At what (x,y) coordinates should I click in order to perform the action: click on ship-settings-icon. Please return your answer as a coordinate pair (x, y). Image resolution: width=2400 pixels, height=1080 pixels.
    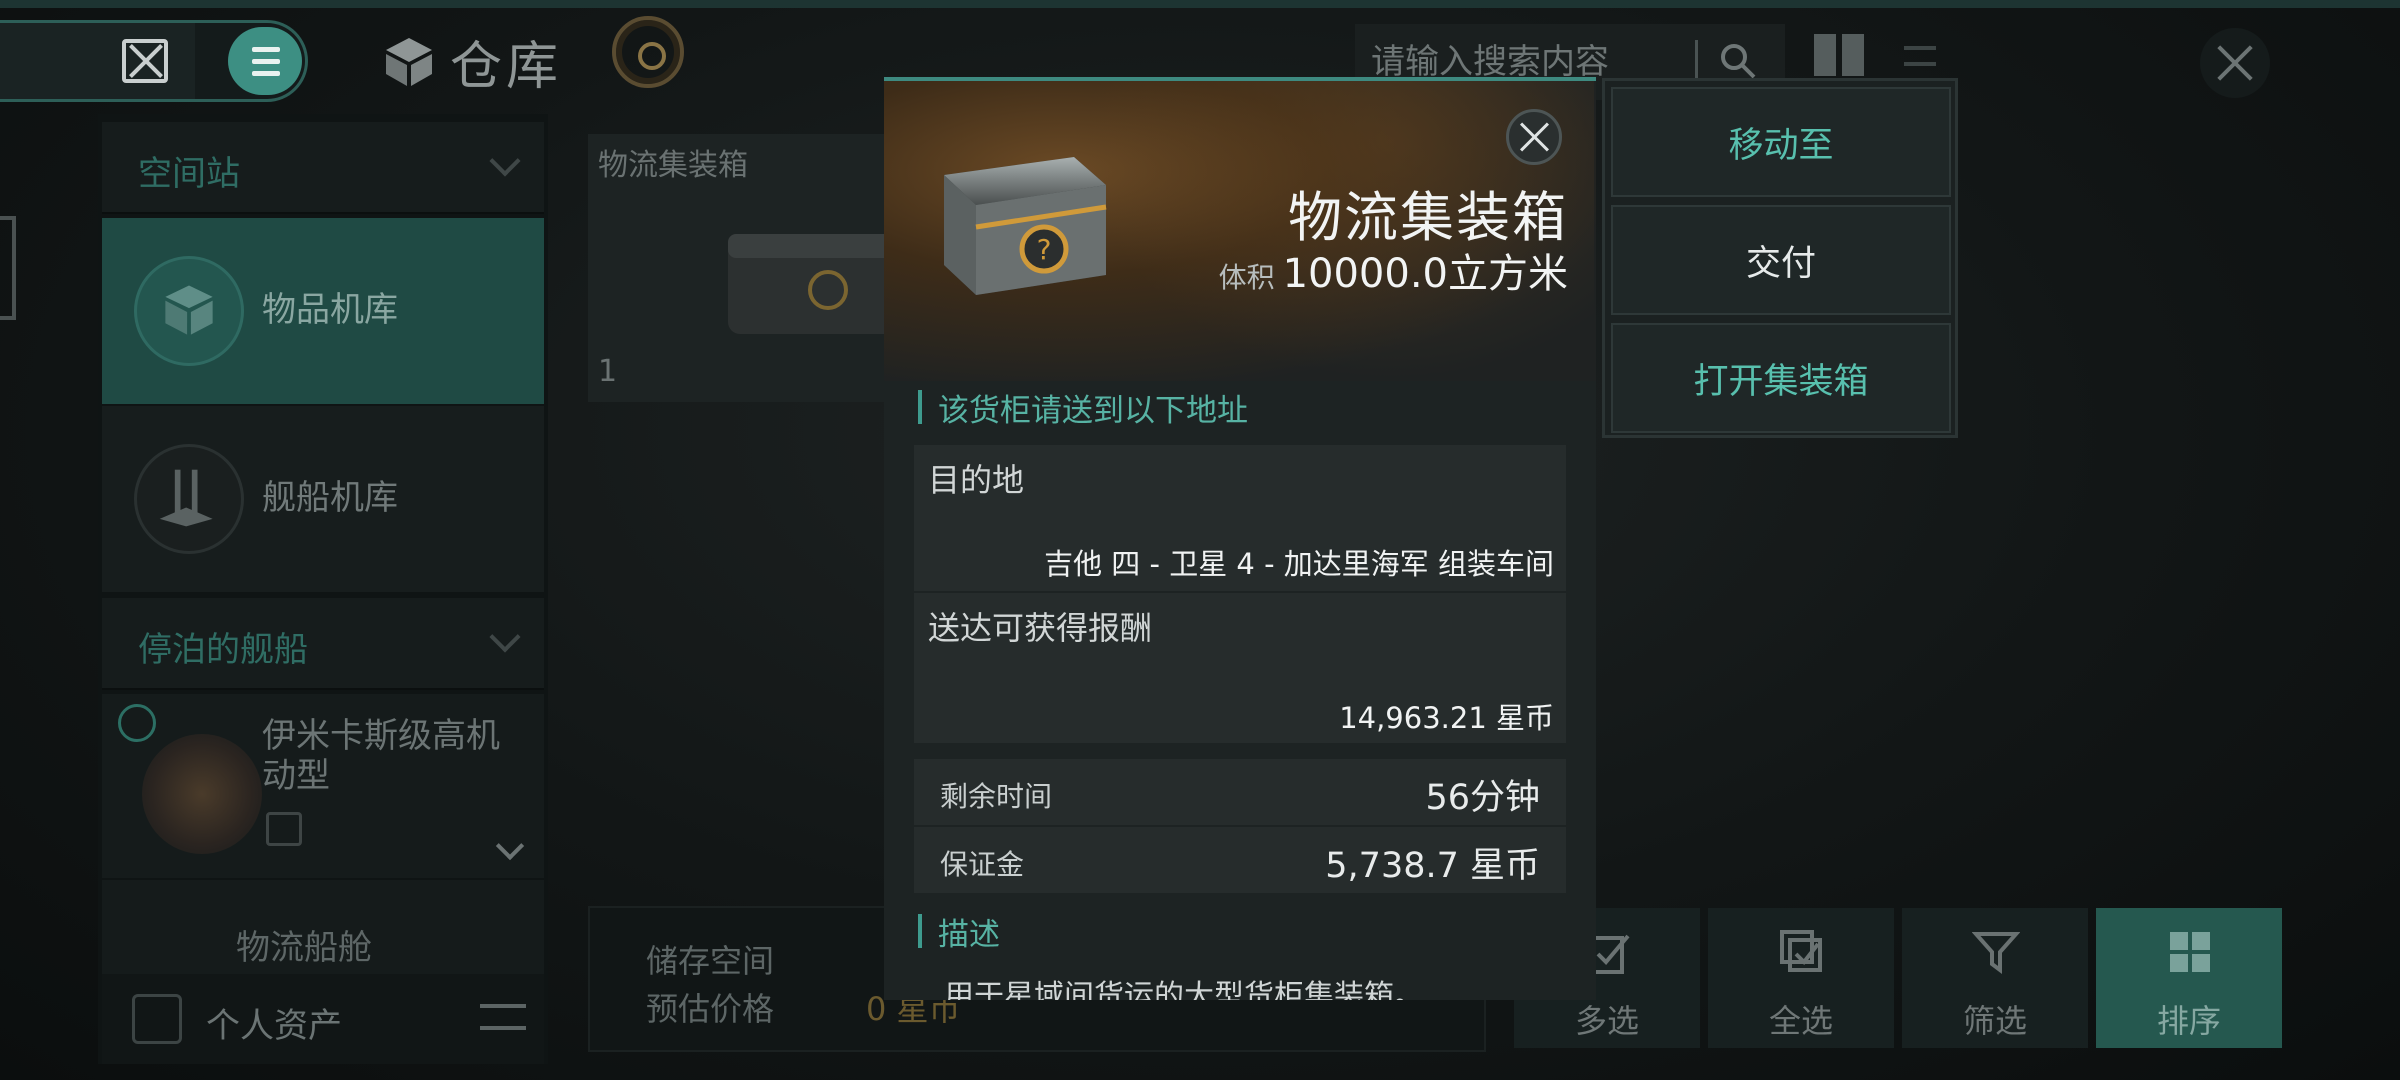
    Looking at the image, I should click on (284, 829).